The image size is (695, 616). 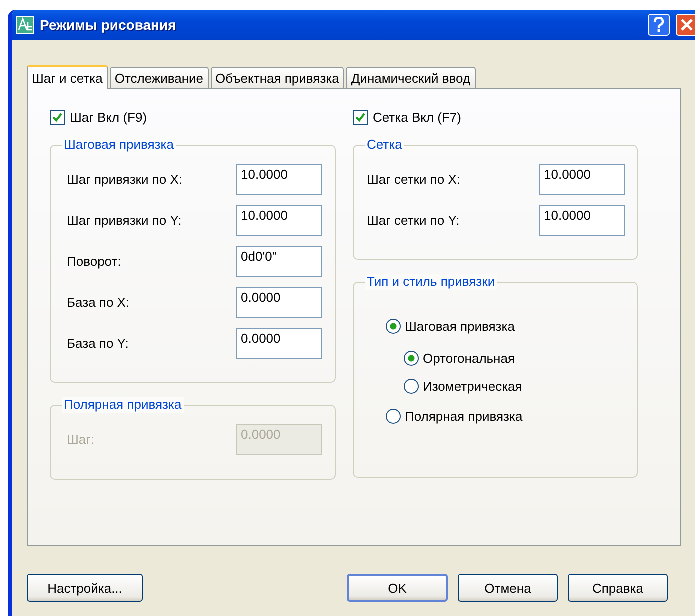 What do you see at coordinates (125, 179) in the screenshot?
I see `field-label: Шаг привязки по X:` at bounding box center [125, 179].